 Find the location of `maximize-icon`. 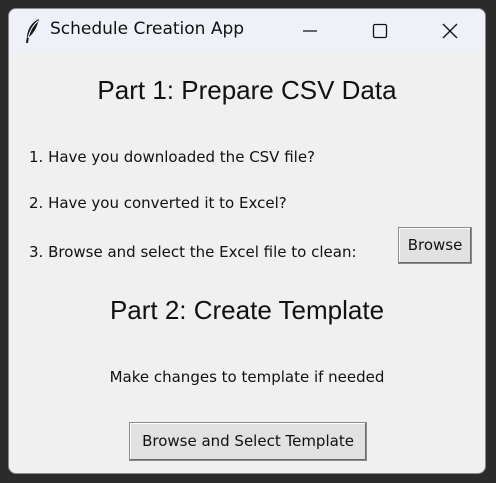

maximize-icon is located at coordinates (380, 31).